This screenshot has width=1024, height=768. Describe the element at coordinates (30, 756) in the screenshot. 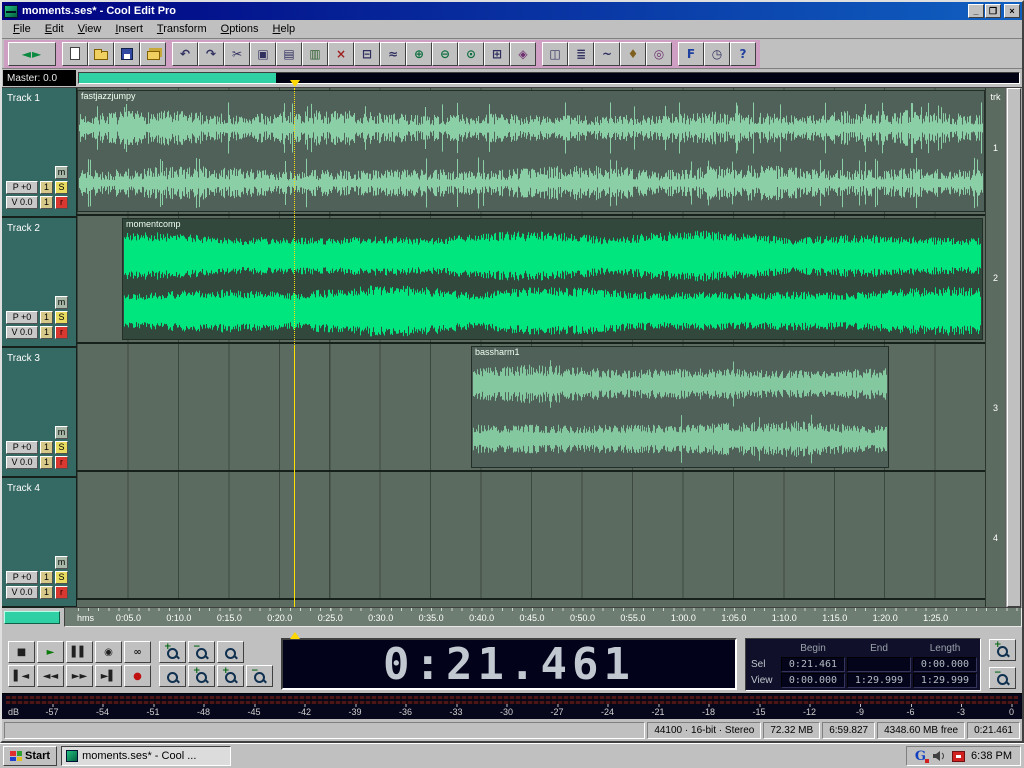

I see `start-button: Start` at that location.